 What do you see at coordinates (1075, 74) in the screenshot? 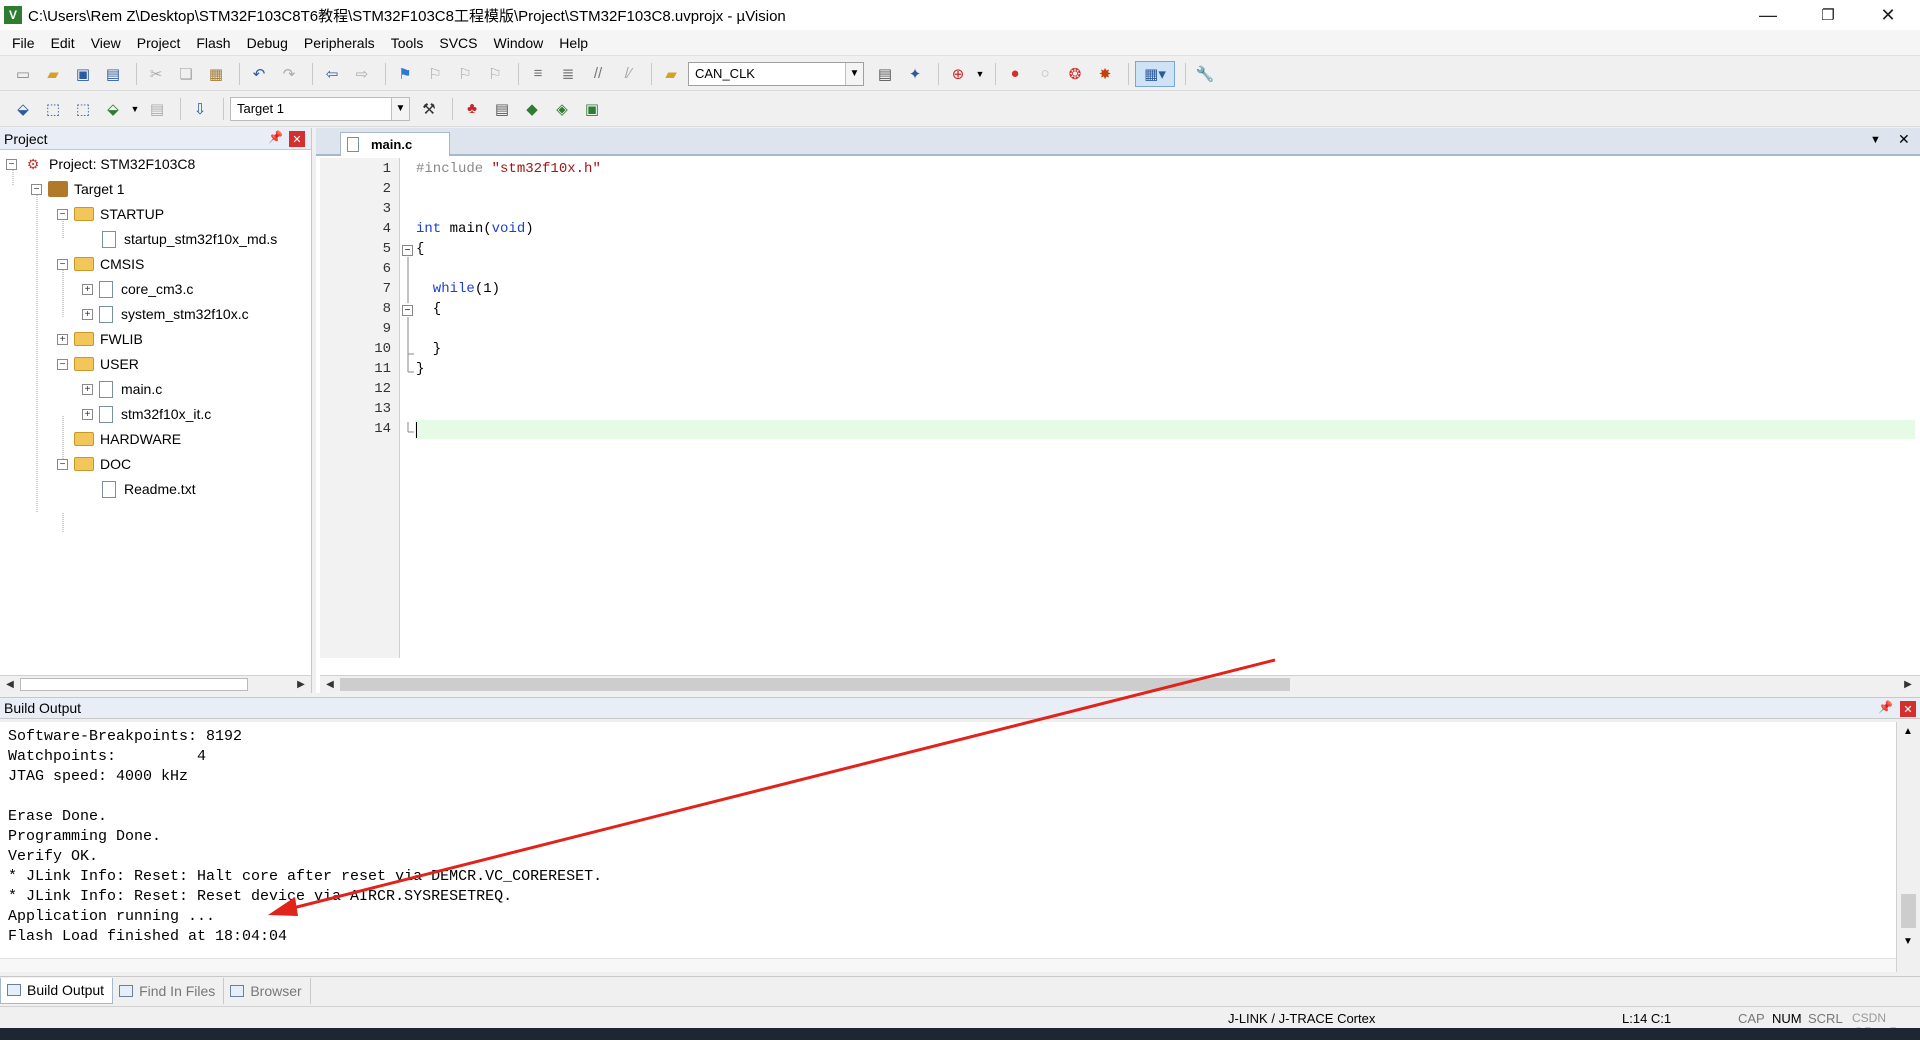
I see `disable-all-breakpoints-icon: ❂` at bounding box center [1075, 74].